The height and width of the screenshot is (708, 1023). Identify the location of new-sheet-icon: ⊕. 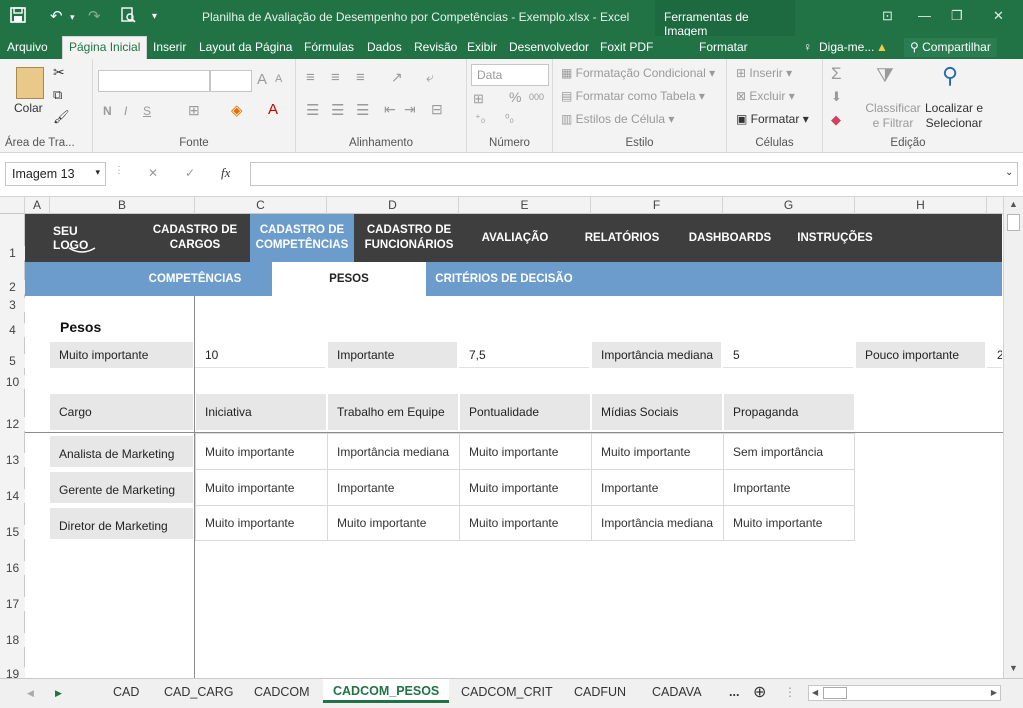
(759, 692).